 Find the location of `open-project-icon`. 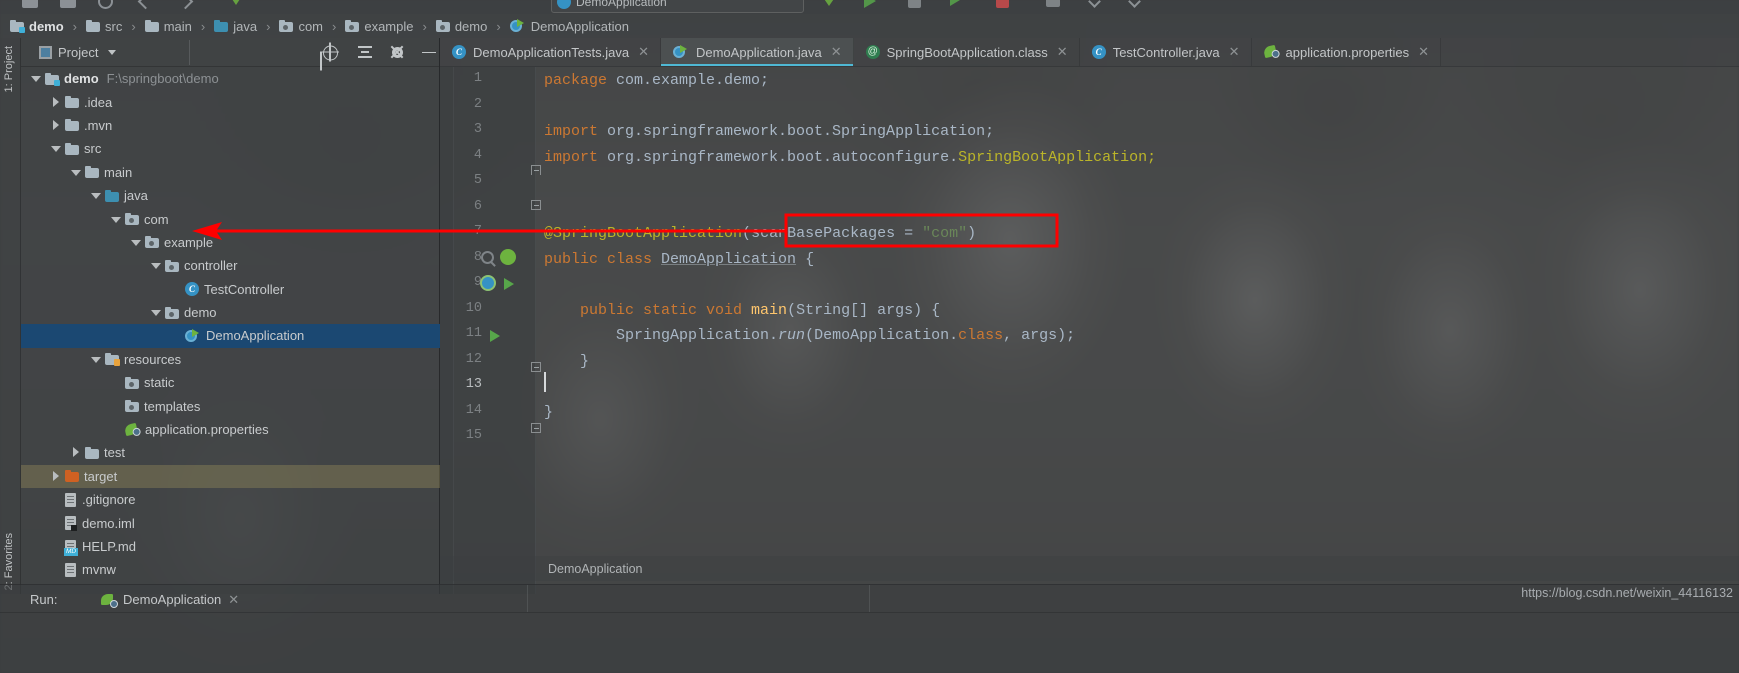

open-project-icon is located at coordinates (30, 4).